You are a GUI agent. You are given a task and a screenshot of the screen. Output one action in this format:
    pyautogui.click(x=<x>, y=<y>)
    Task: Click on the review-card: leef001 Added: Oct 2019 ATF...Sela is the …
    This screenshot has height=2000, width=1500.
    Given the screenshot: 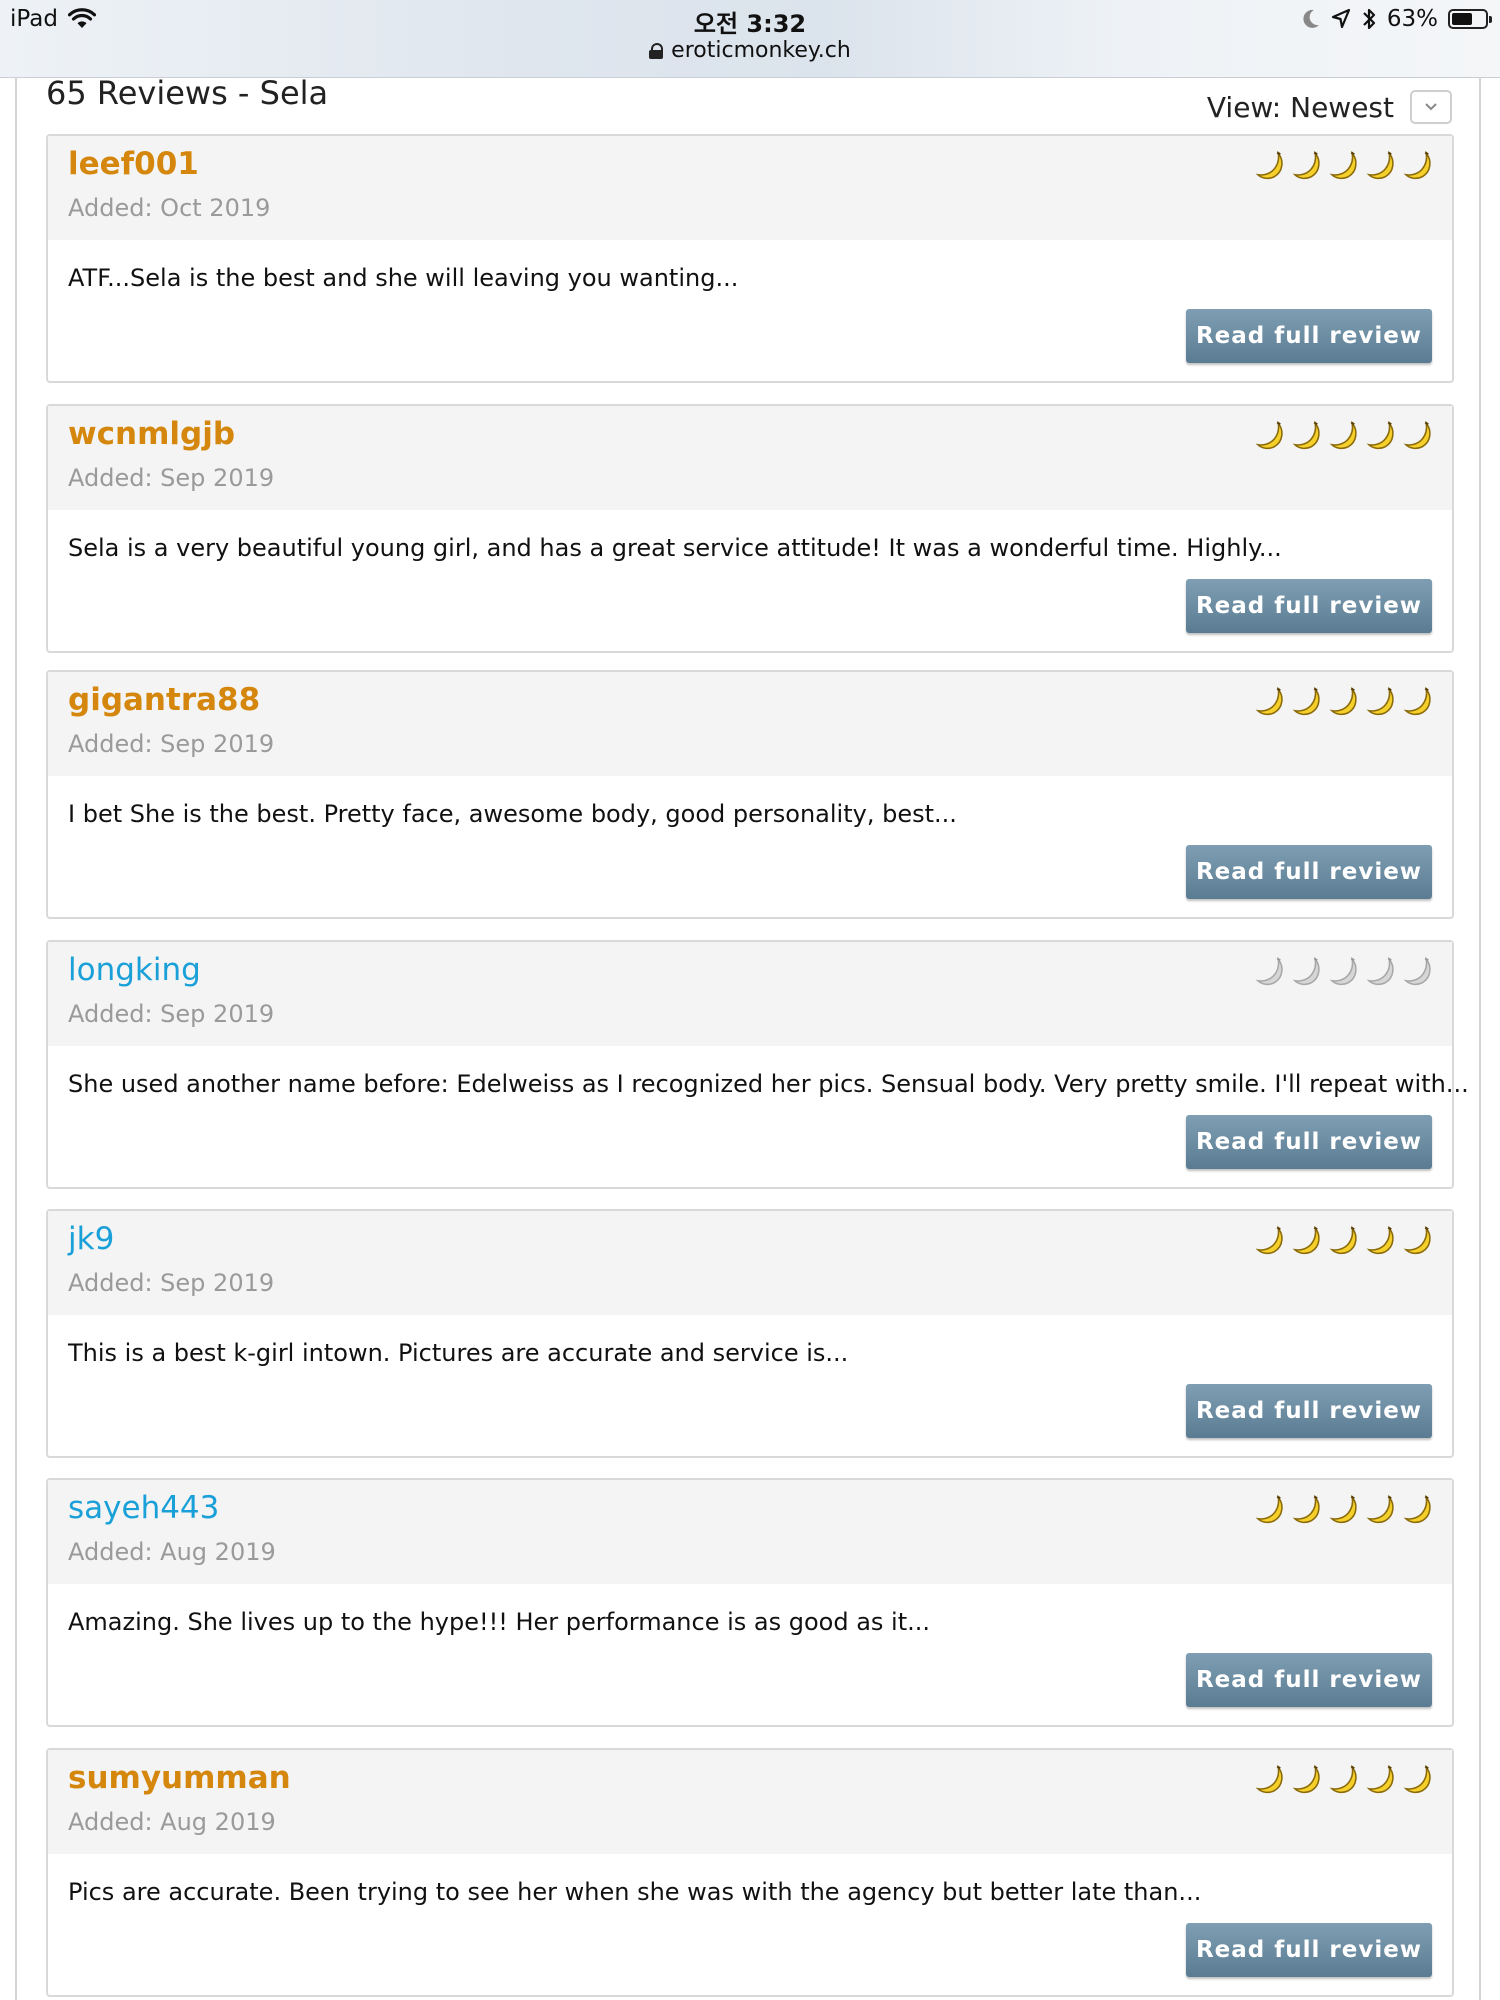 What is the action you would take?
    pyautogui.click(x=750, y=258)
    